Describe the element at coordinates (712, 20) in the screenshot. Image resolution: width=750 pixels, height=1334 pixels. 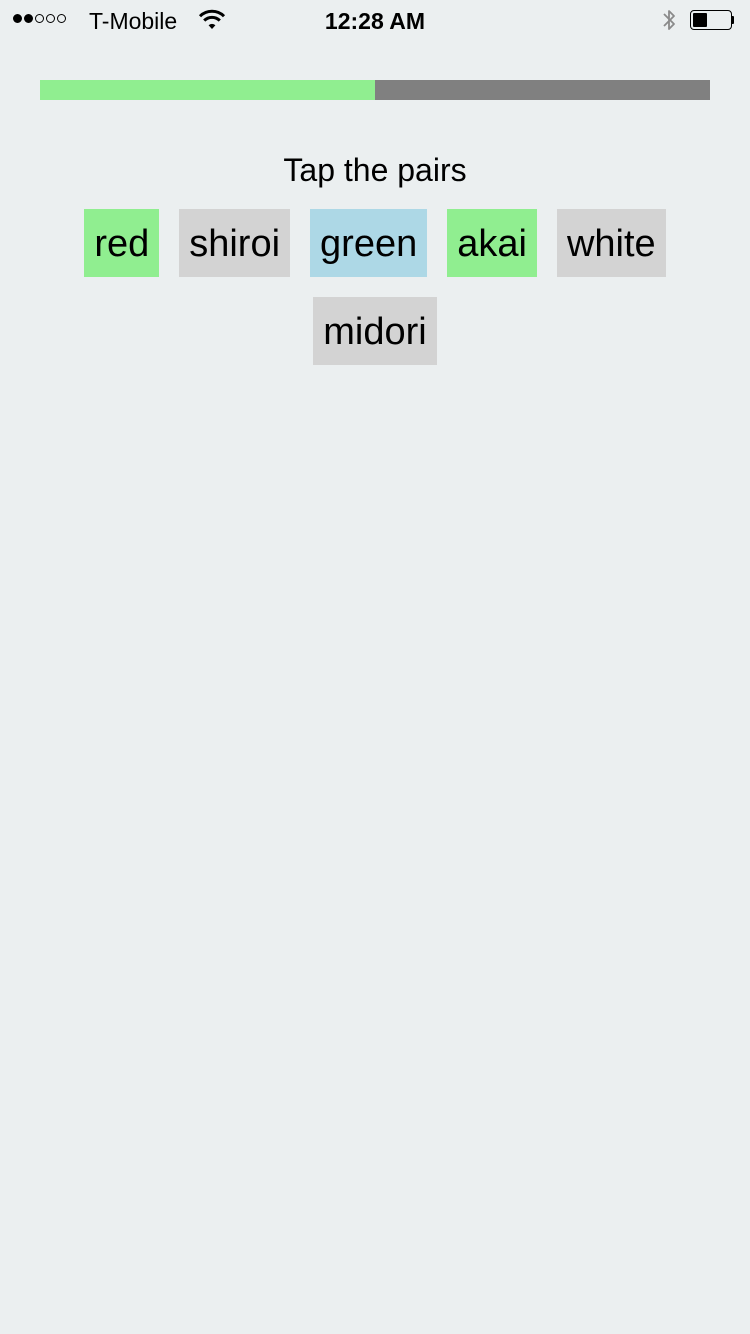
I see `battery-icon` at that location.